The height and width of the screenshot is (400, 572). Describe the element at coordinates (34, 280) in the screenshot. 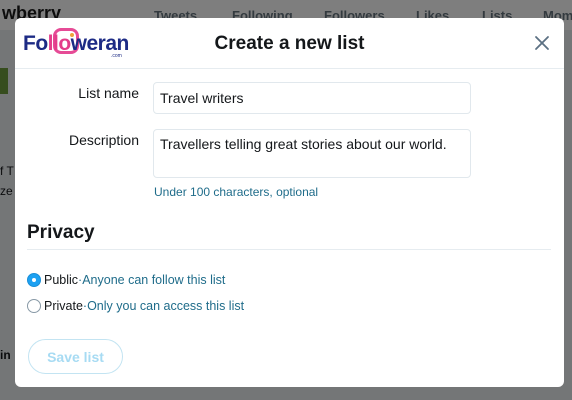

I see `radio-selected-icon` at that location.